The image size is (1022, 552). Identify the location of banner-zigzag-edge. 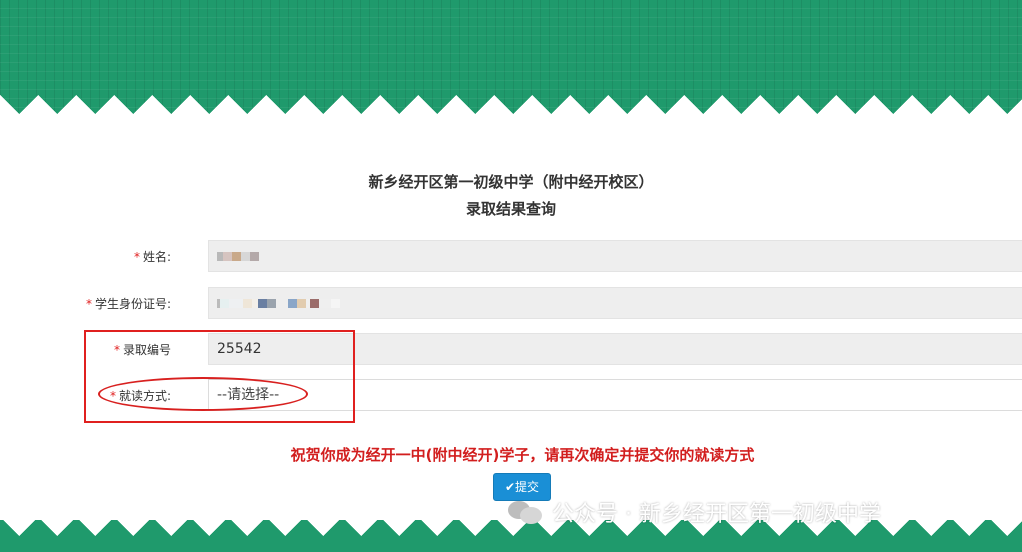
(511, 114).